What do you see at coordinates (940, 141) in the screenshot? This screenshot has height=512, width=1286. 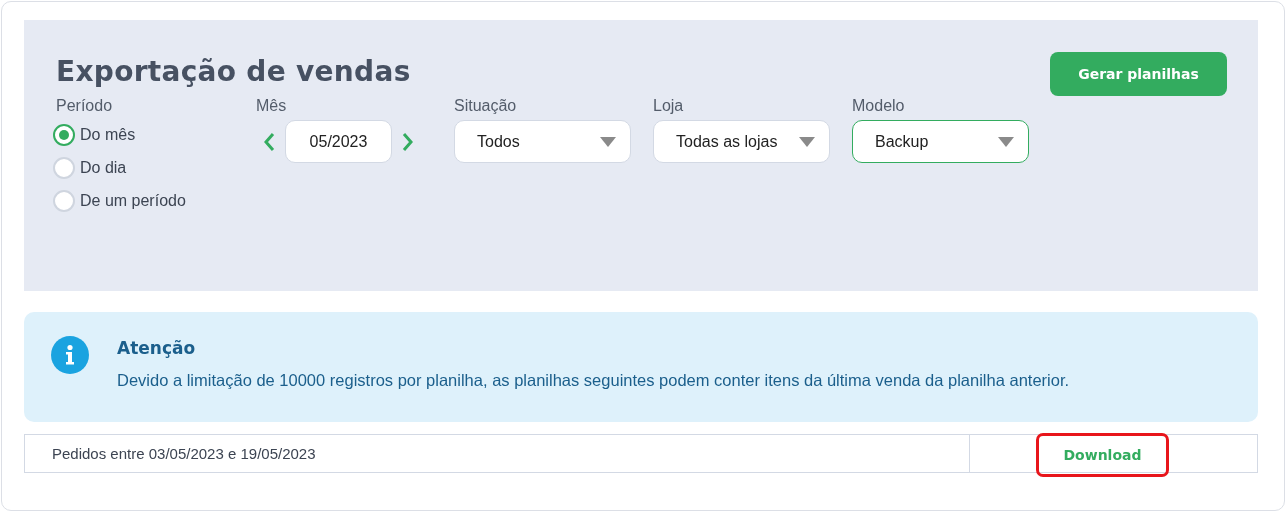 I see `dropdown: Backup` at bounding box center [940, 141].